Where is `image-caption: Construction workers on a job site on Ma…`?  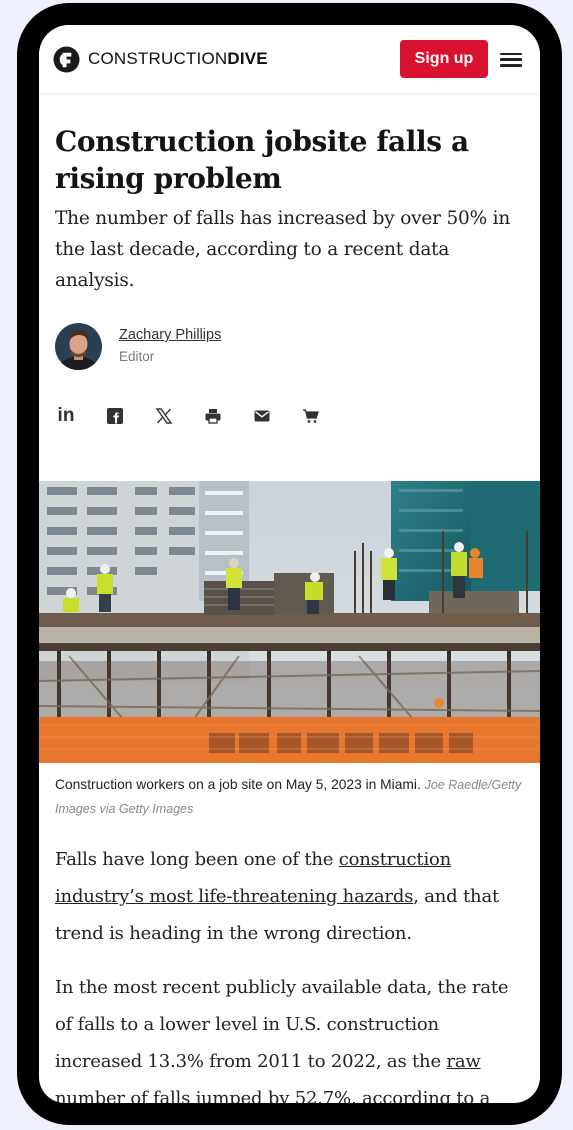 image-caption: Construction workers on a job site on Ma… is located at coordinates (290, 797).